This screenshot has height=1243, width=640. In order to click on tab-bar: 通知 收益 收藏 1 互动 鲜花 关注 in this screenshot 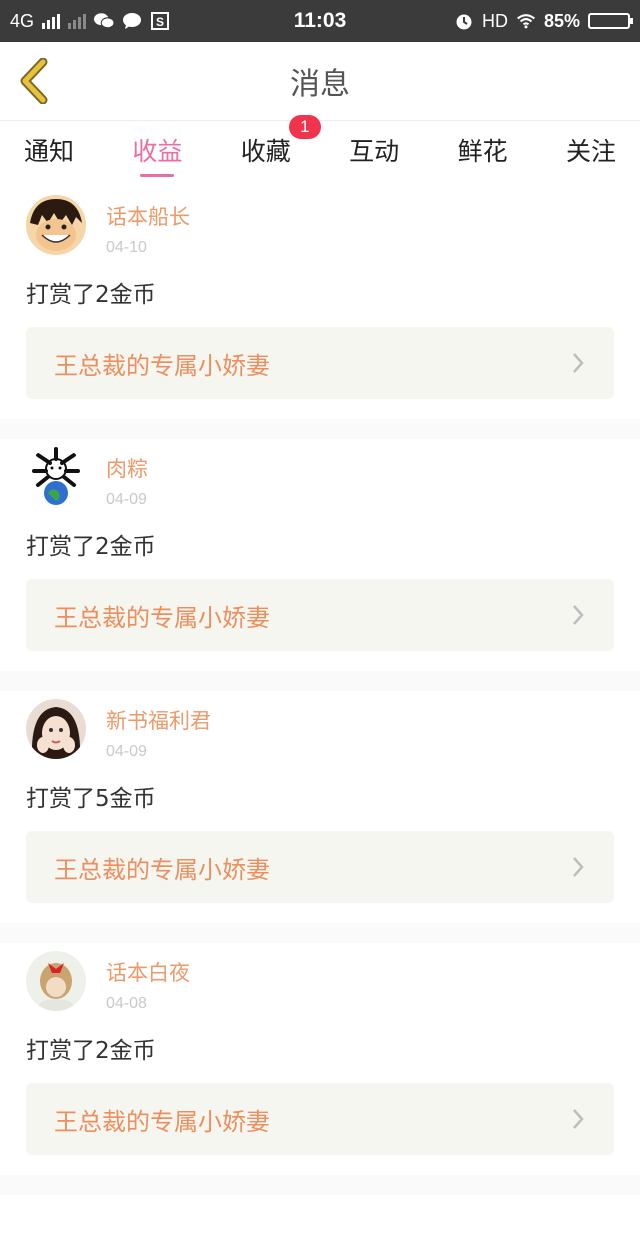, I will do `click(320, 147)`.